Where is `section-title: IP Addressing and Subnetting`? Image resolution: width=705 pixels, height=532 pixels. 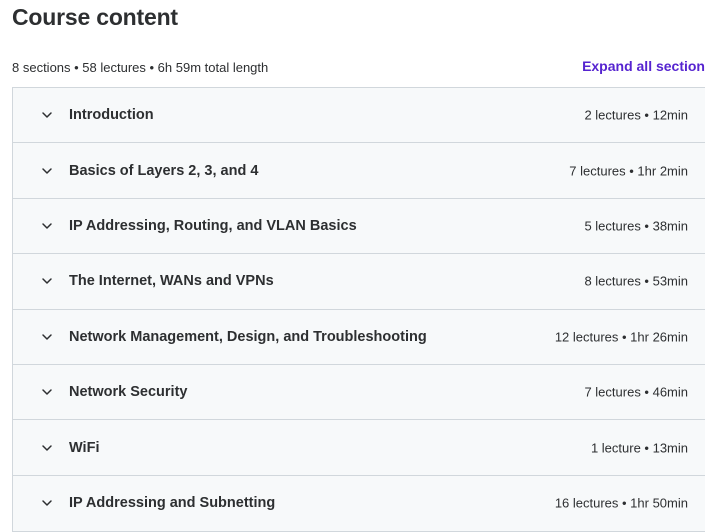 section-title: IP Addressing and Subnetting is located at coordinates (172, 503).